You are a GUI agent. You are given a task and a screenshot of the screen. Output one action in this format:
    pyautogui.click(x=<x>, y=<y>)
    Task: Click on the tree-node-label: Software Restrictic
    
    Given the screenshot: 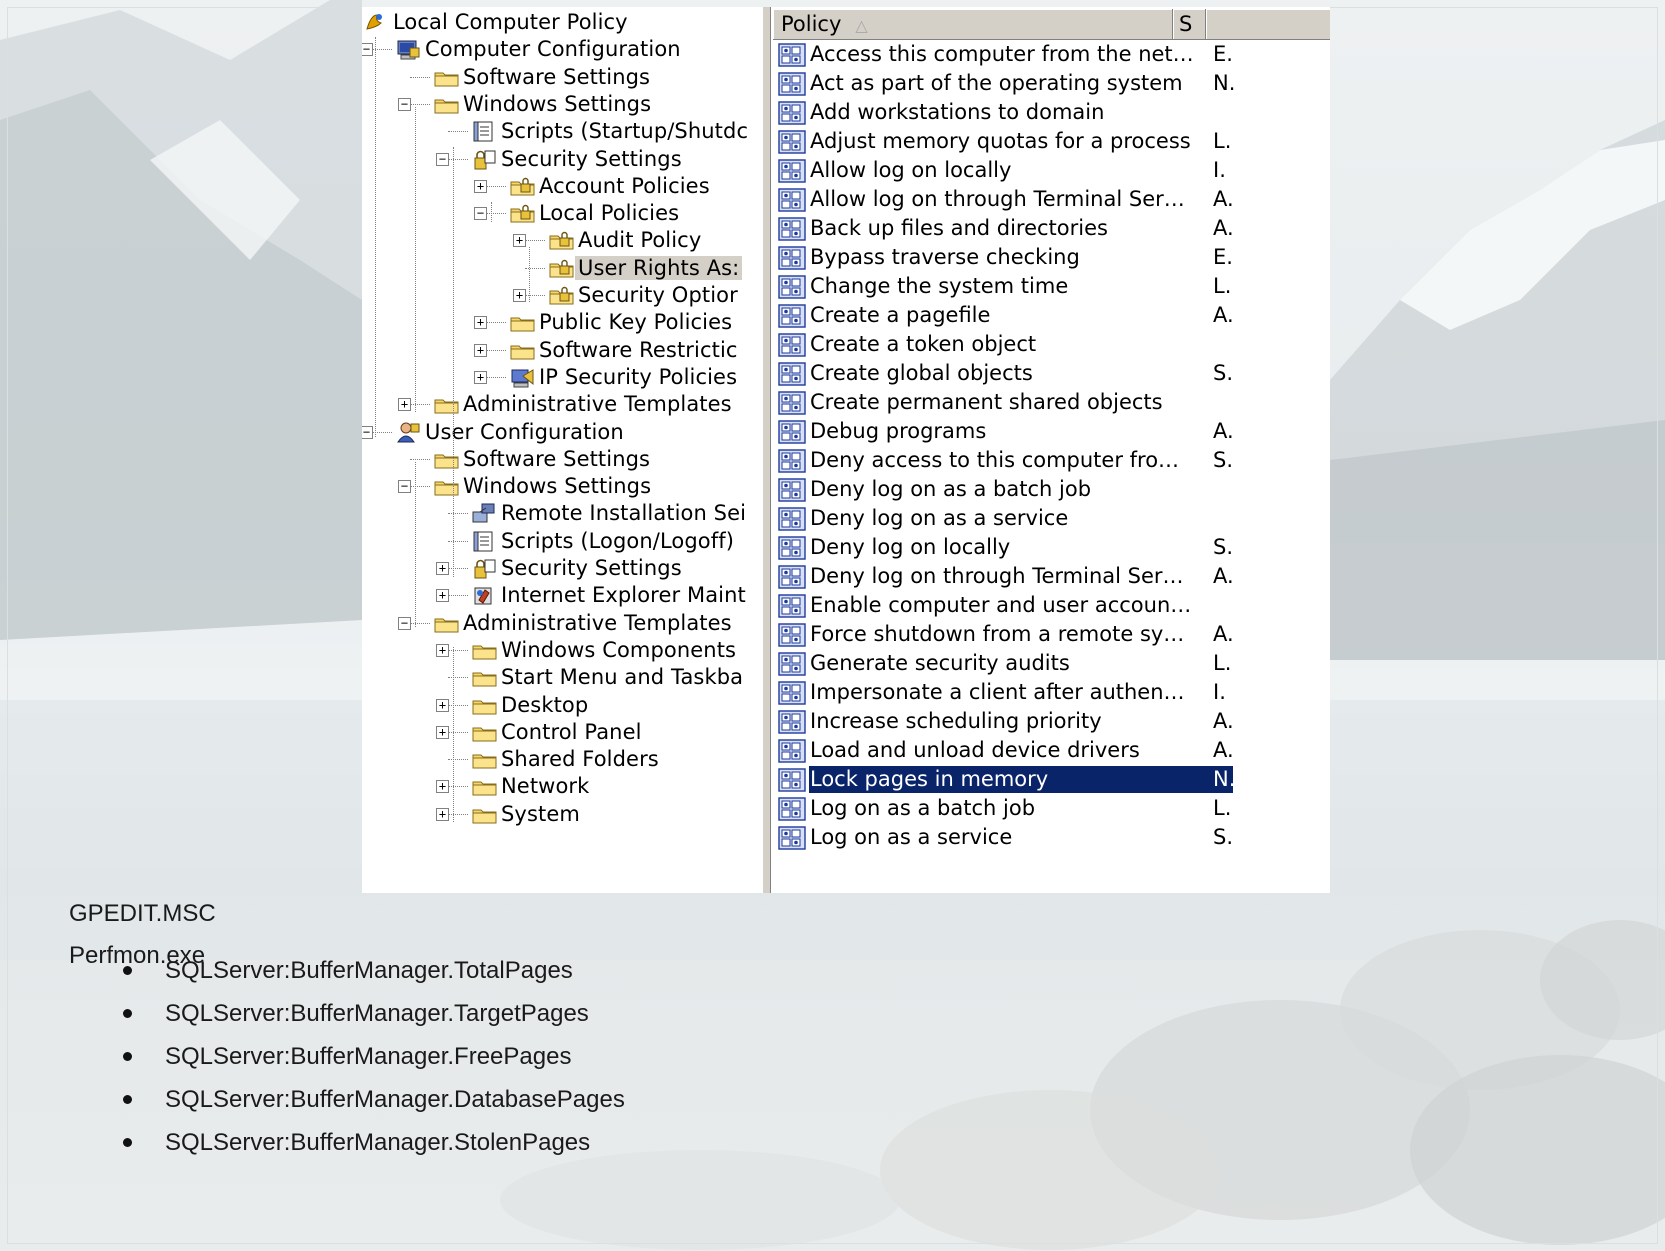 What is the action you would take?
    pyautogui.click(x=638, y=349)
    